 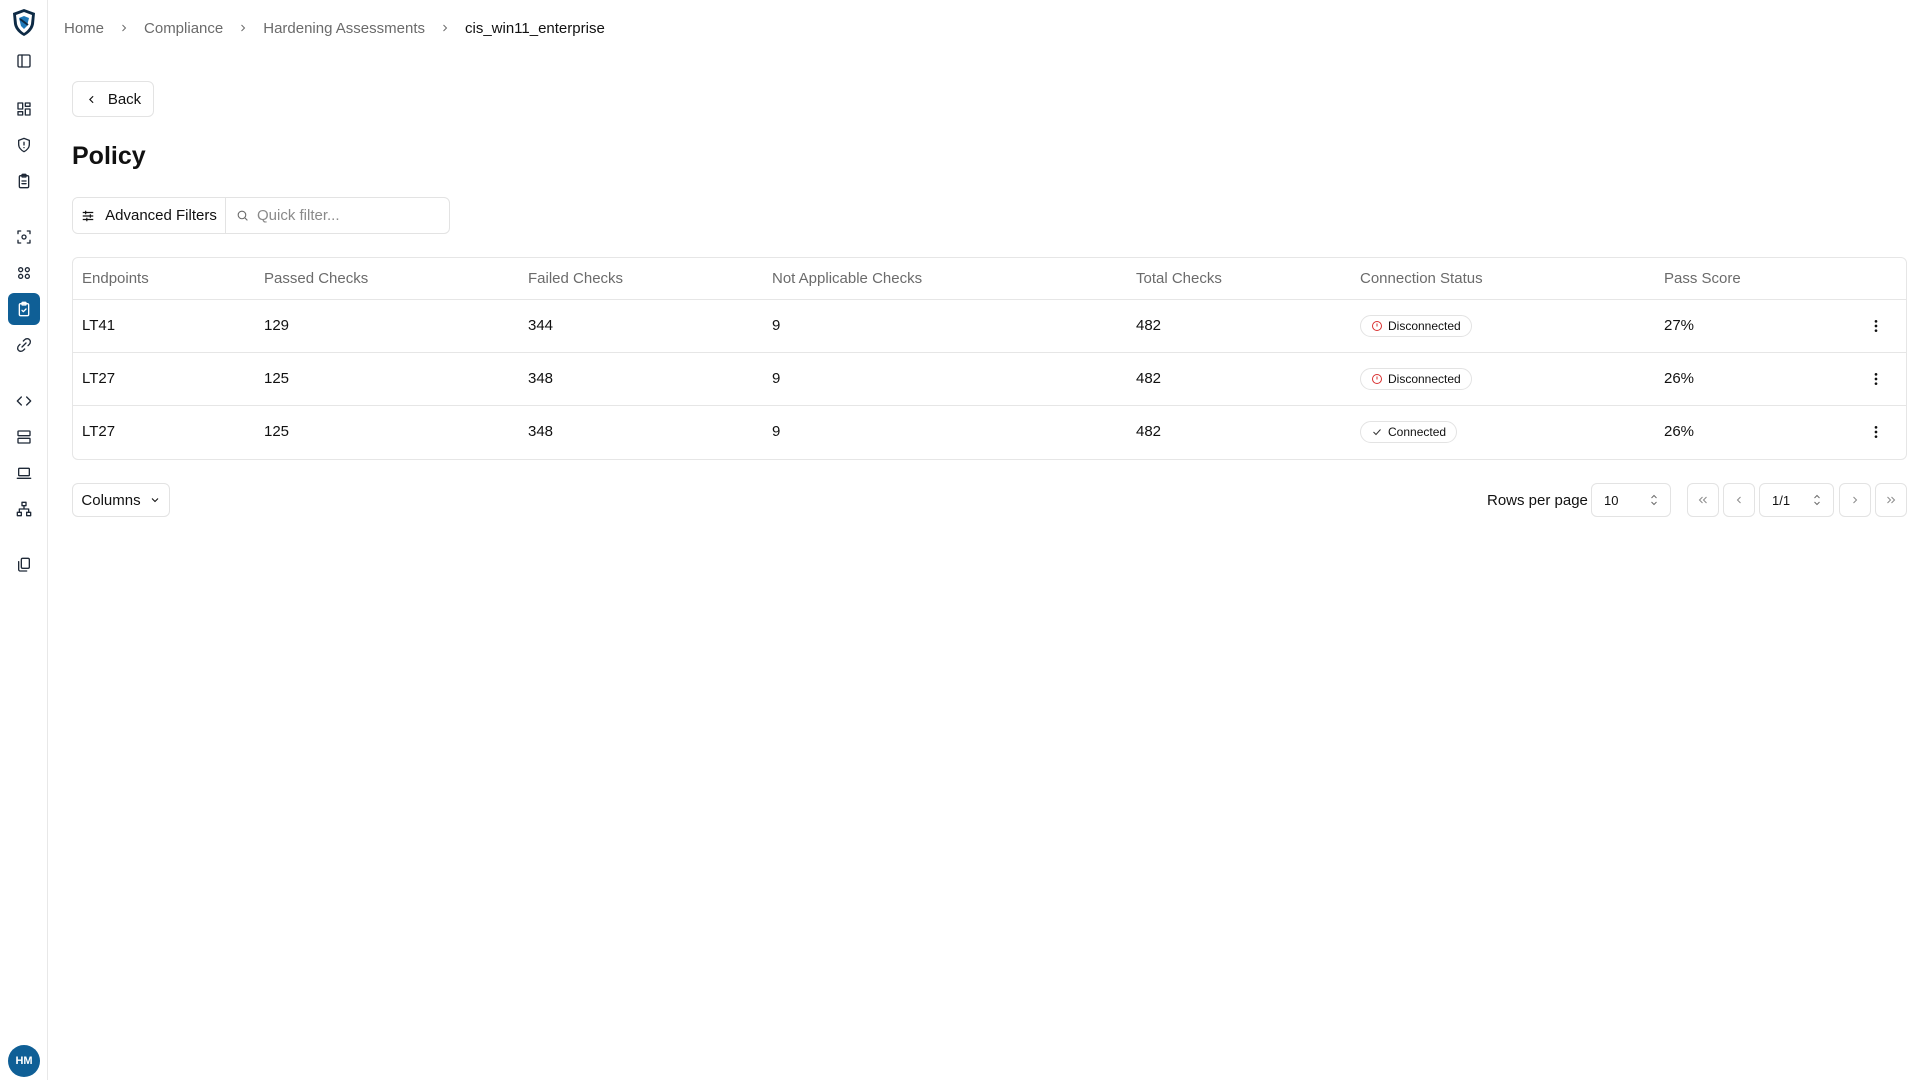 I want to click on status-text: Connected, so click(x=1417, y=431).